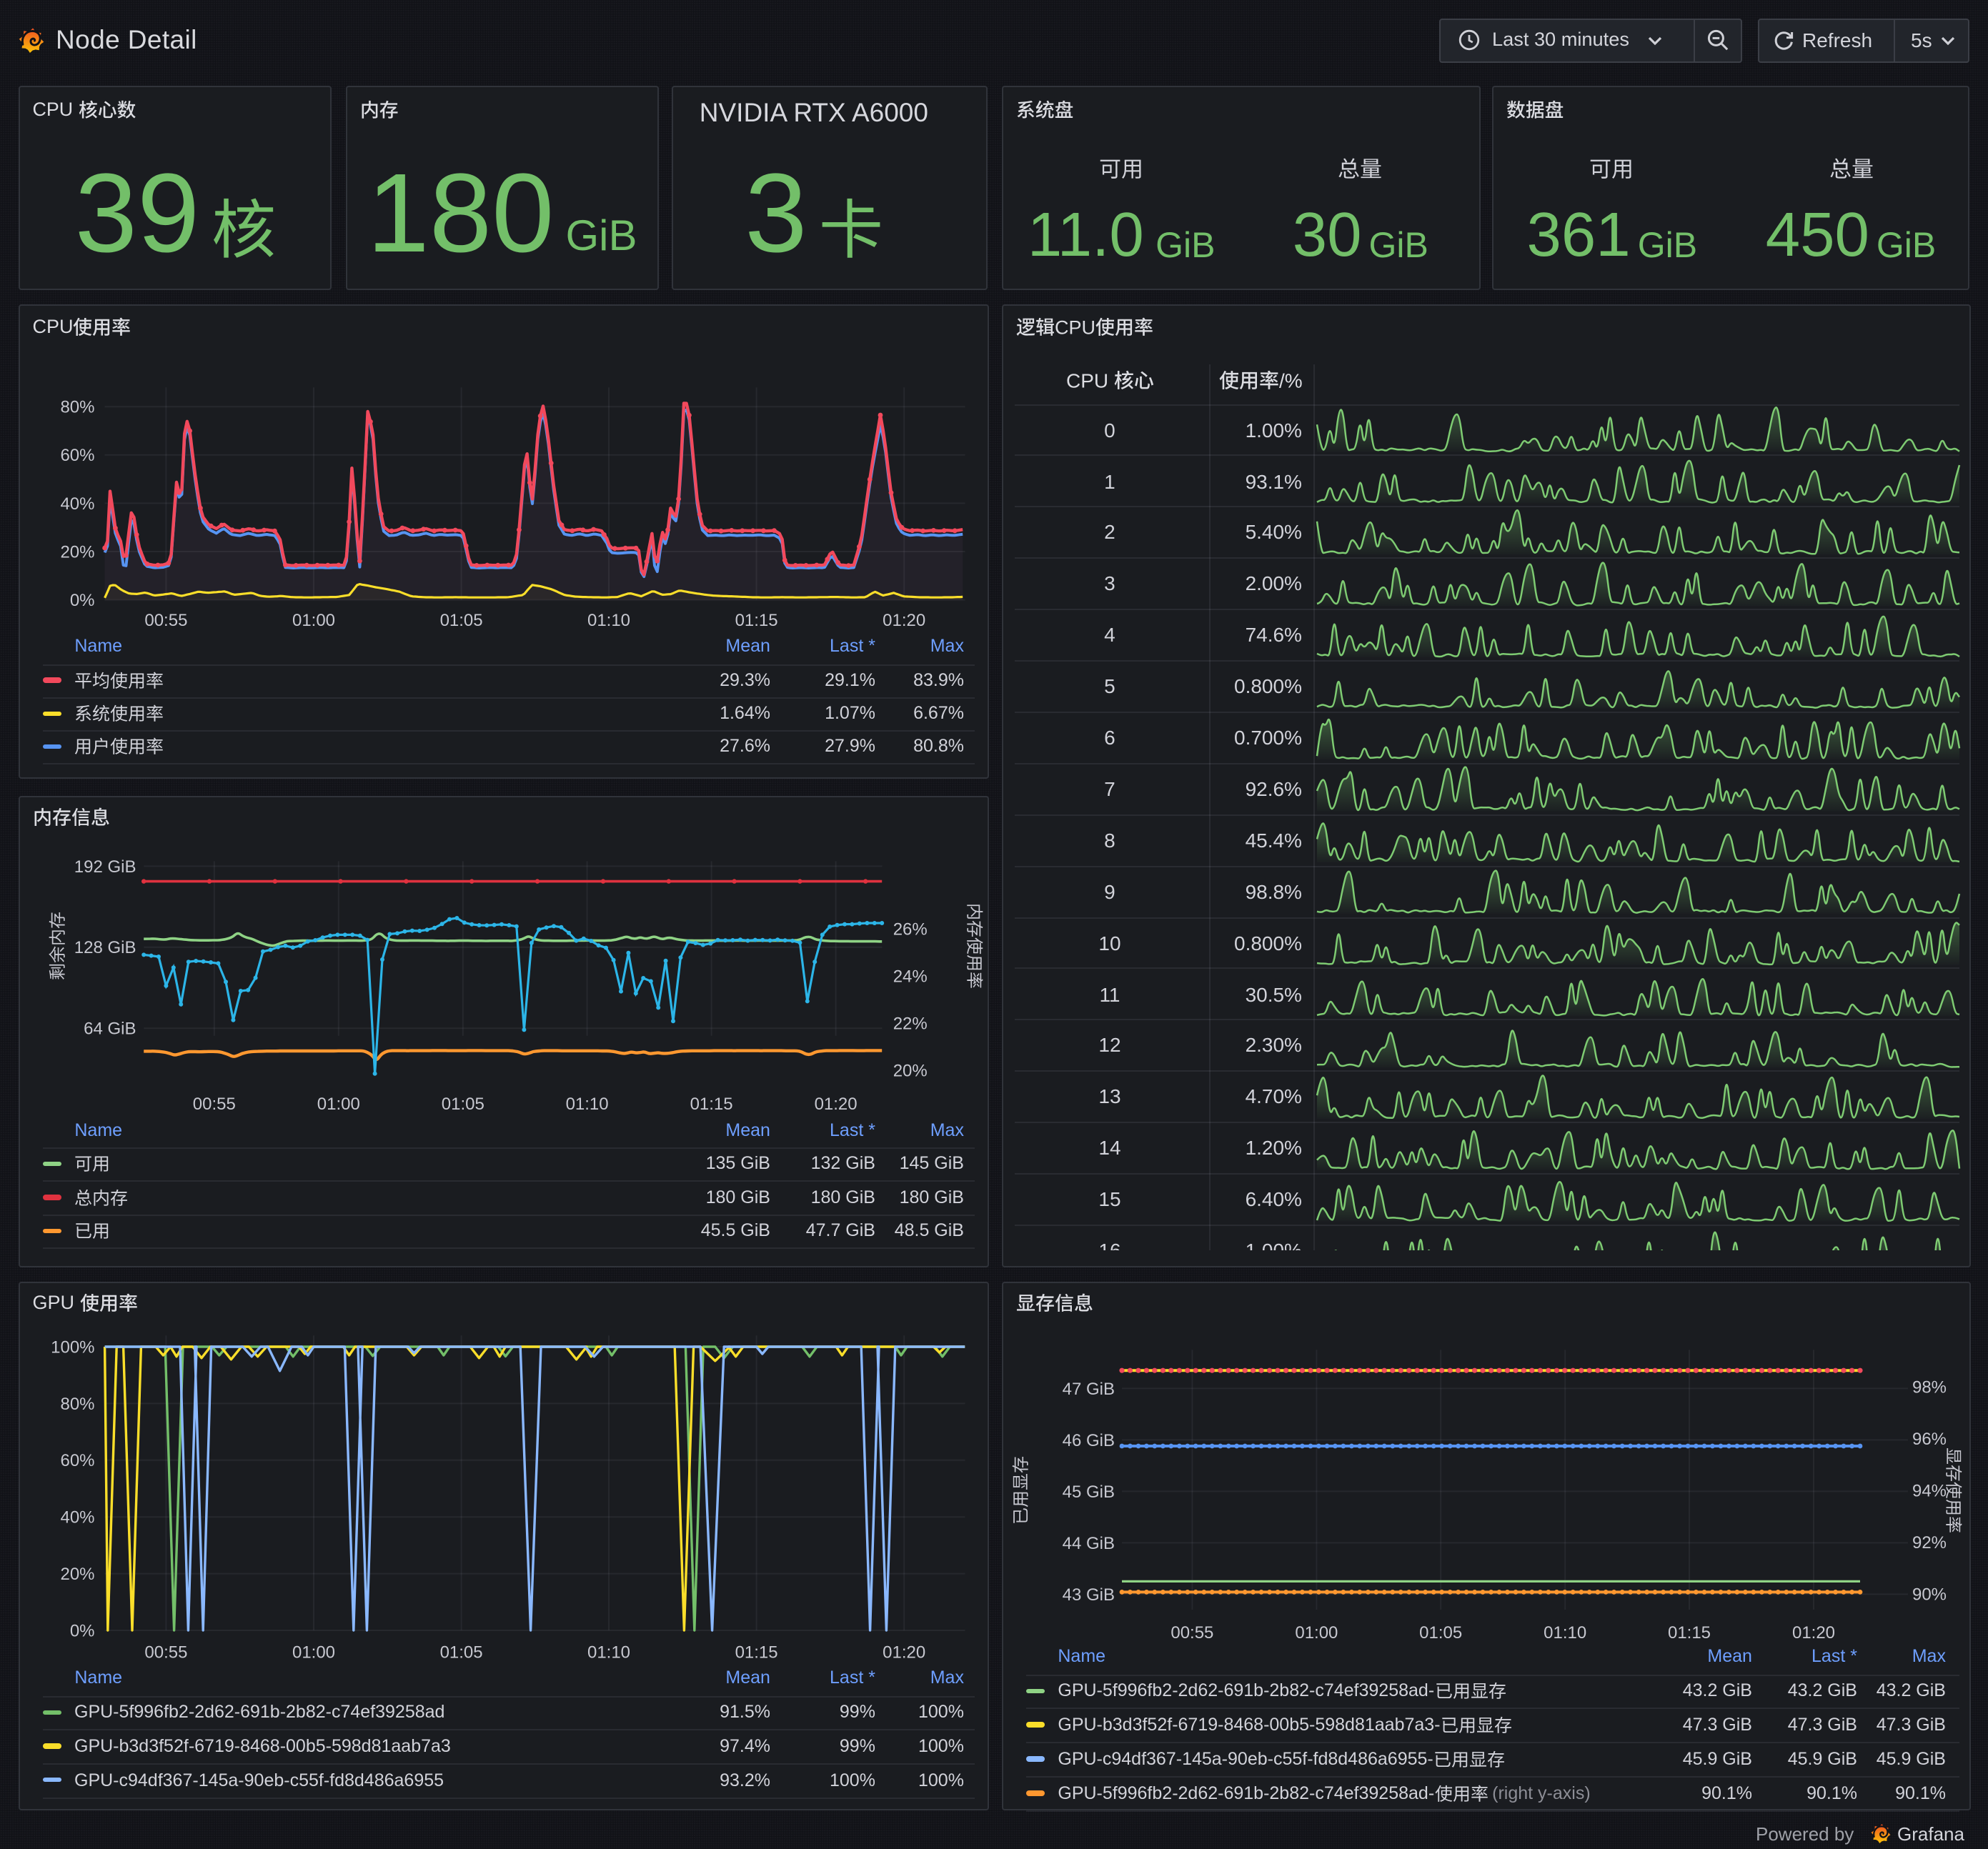 This screenshot has width=1988, height=1849. I want to click on svg-text: 98%, so click(1929, 1387).